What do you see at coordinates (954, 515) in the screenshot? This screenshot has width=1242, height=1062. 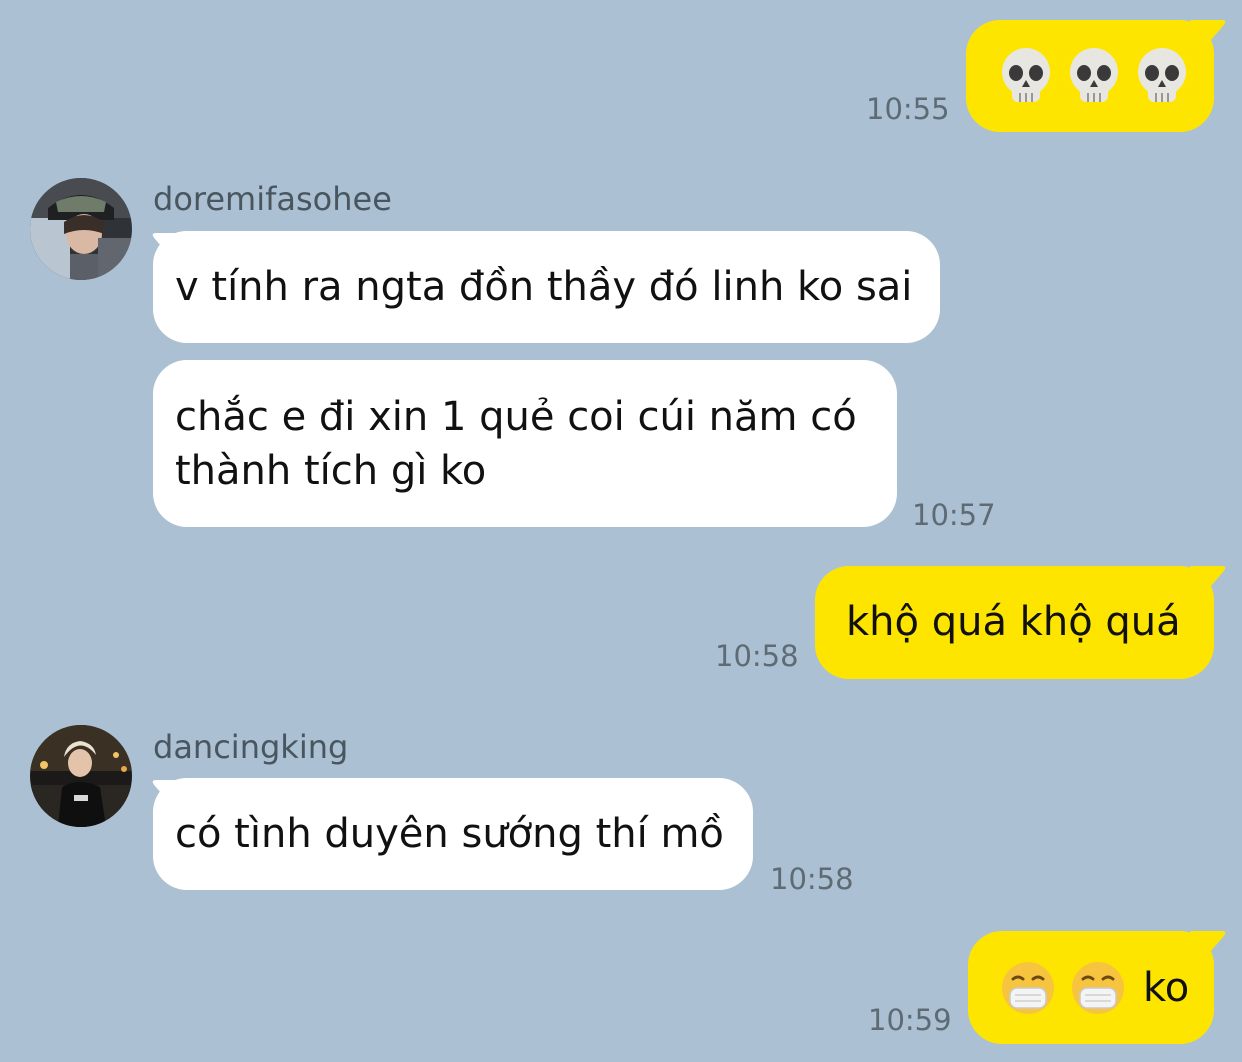 I see `message-timestamp: 10:57` at bounding box center [954, 515].